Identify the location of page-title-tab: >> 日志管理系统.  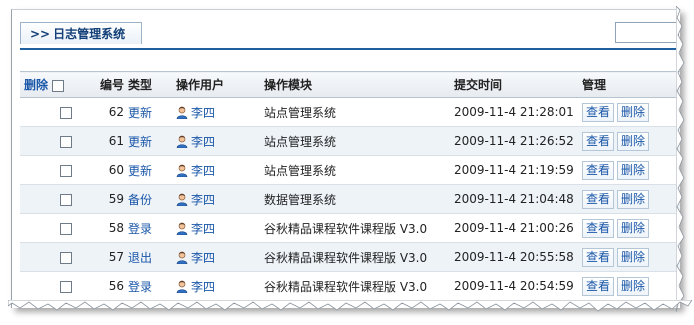
(81, 33).